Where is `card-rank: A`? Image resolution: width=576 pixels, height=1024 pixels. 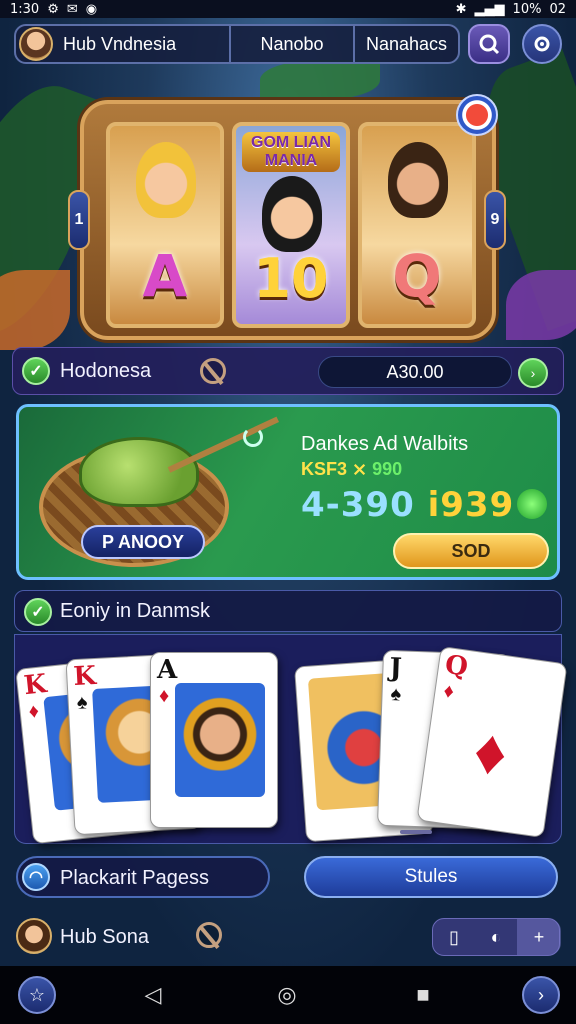 card-rank: A is located at coordinates (167, 670).